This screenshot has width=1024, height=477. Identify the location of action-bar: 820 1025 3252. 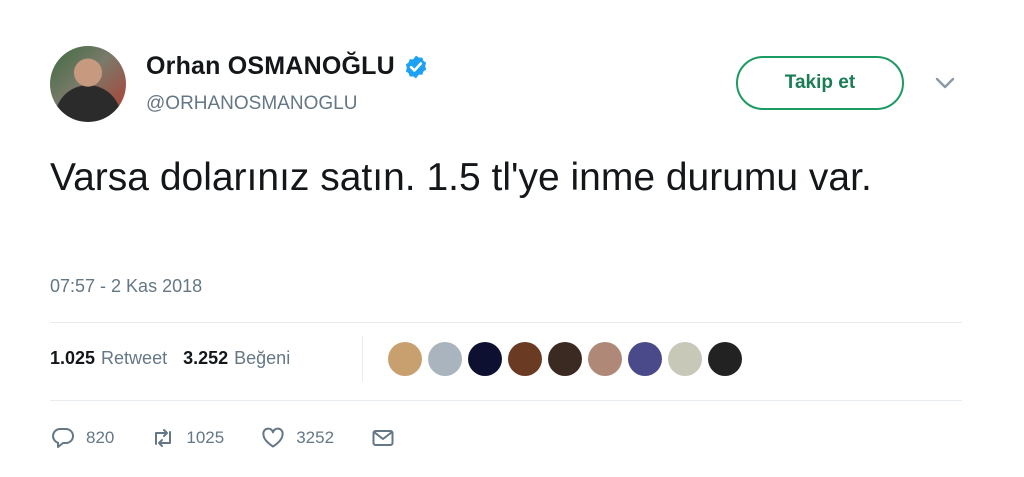
(241, 438).